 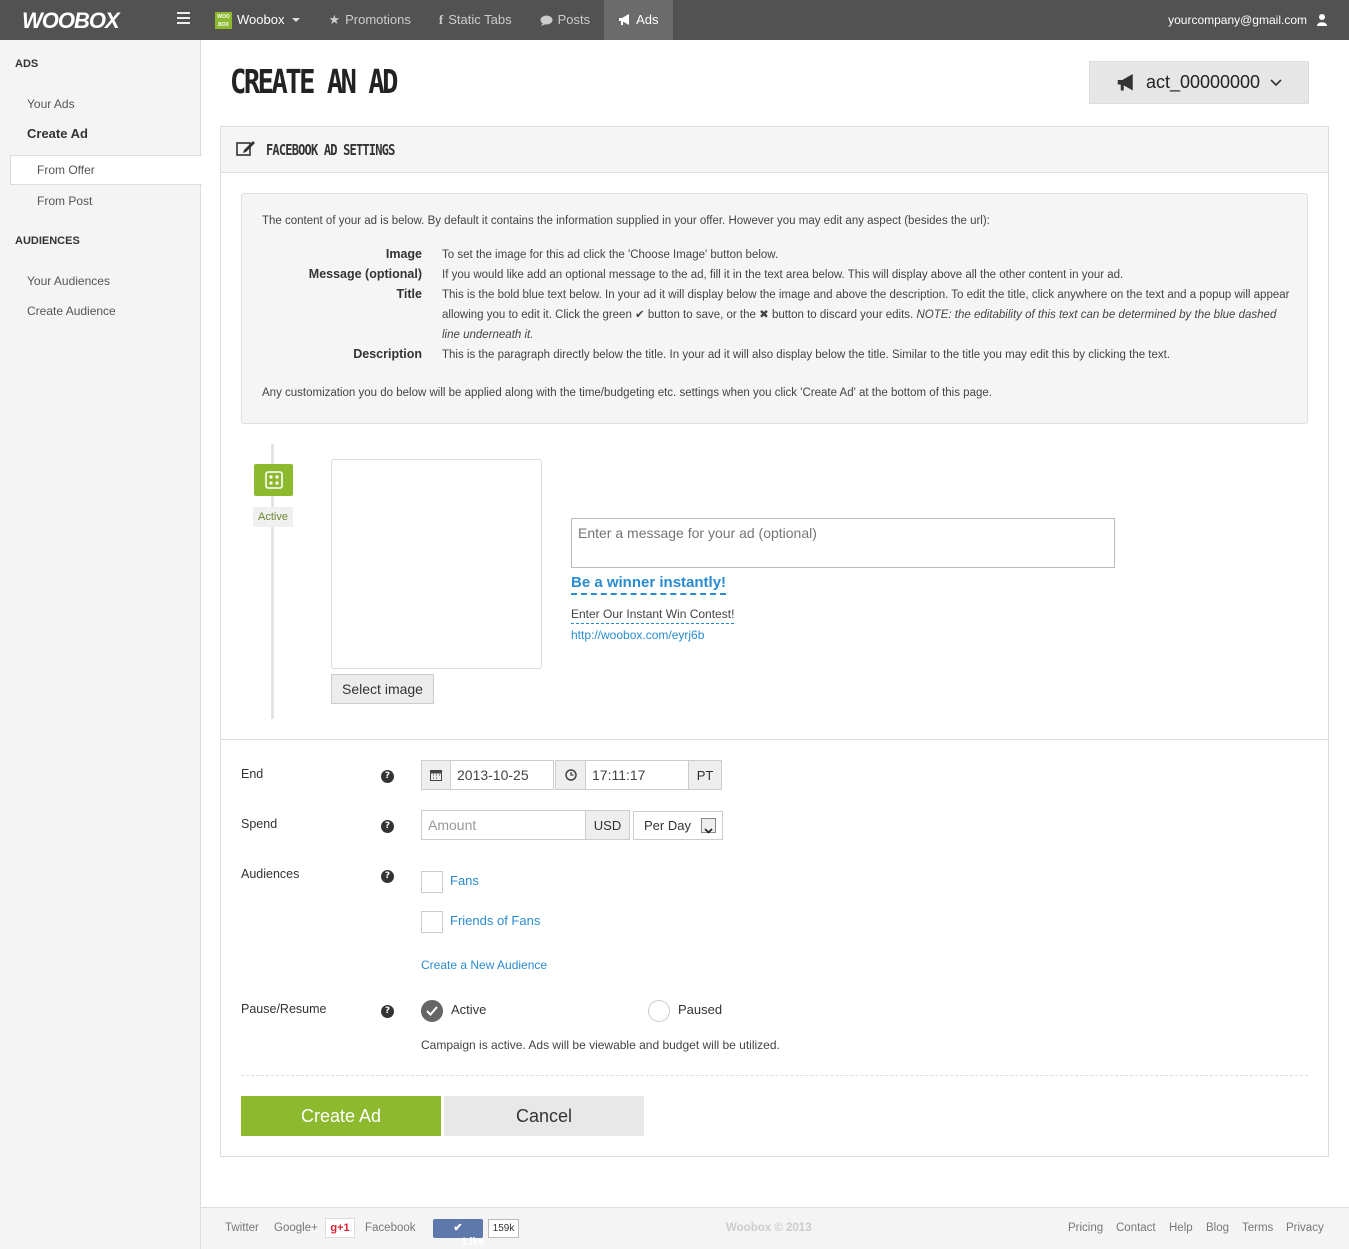 What do you see at coordinates (1237, 20) in the screenshot?
I see `user-email: yourcompany@gmail.com` at bounding box center [1237, 20].